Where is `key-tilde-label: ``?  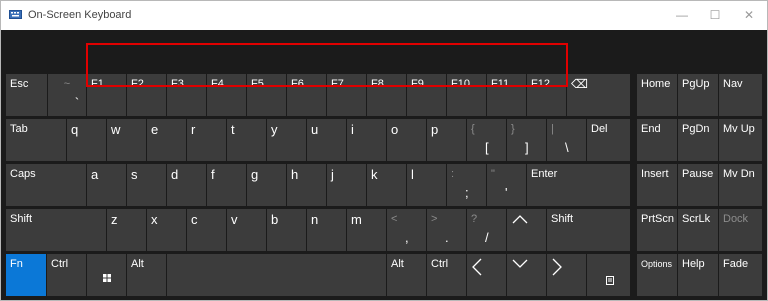 key-tilde-label: ` is located at coordinates (77, 102).